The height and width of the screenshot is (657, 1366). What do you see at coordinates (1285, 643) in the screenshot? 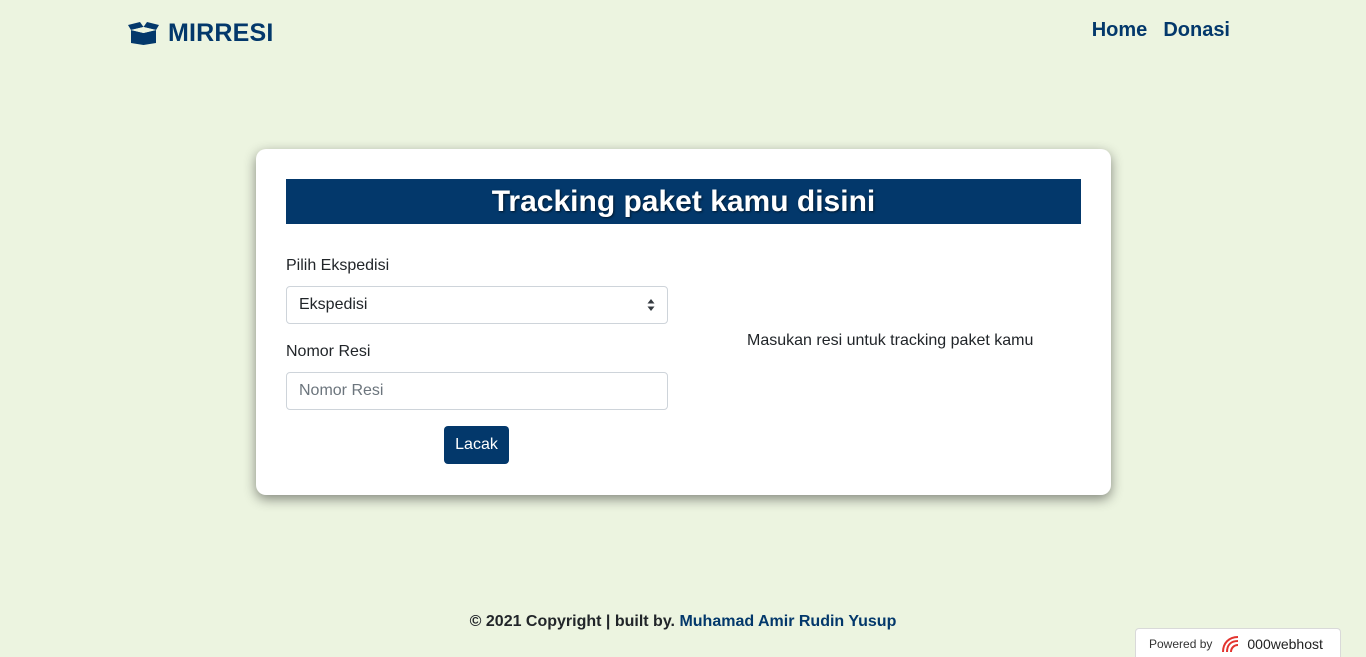
I see `powered-by-brand: 000webhost` at bounding box center [1285, 643].